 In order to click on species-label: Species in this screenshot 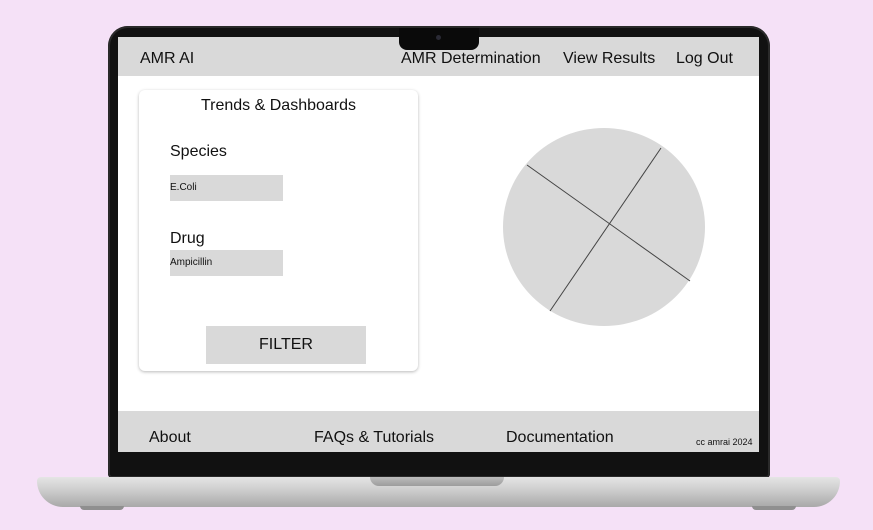, I will do `click(198, 151)`.